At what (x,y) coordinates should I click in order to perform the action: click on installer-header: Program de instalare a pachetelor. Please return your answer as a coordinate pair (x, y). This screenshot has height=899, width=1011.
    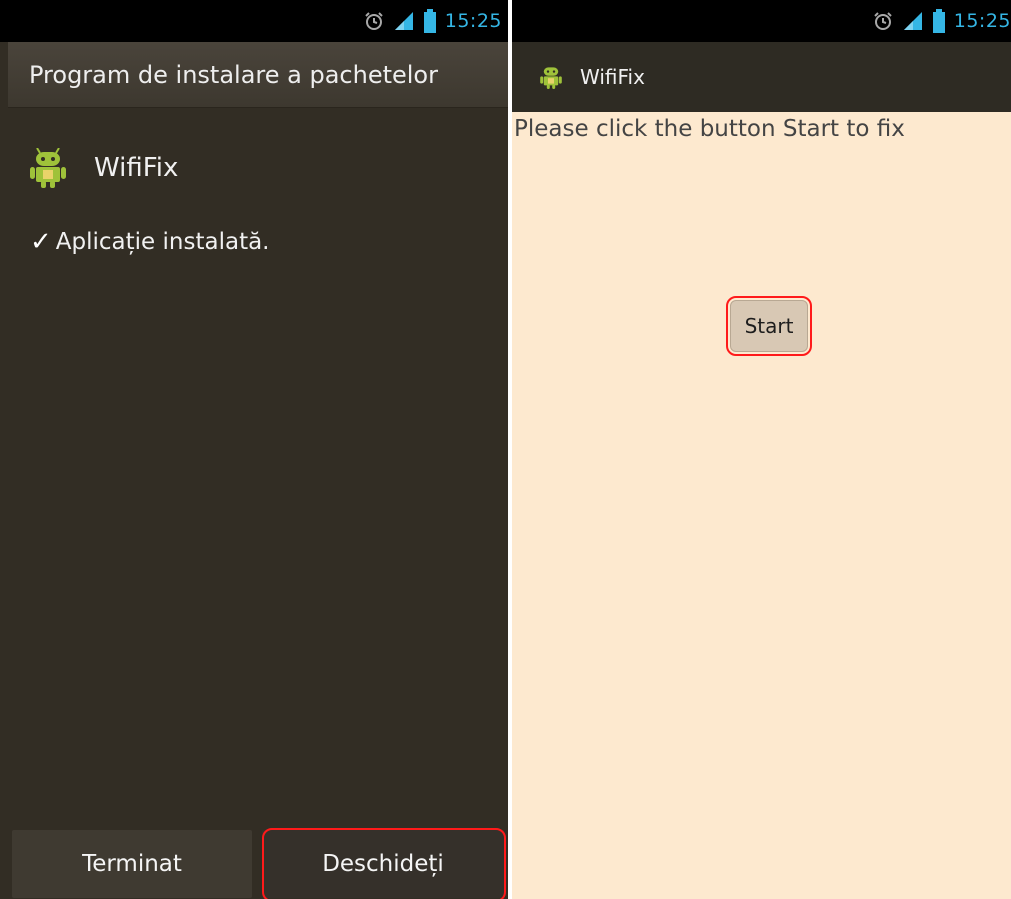
    Looking at the image, I should click on (258, 75).